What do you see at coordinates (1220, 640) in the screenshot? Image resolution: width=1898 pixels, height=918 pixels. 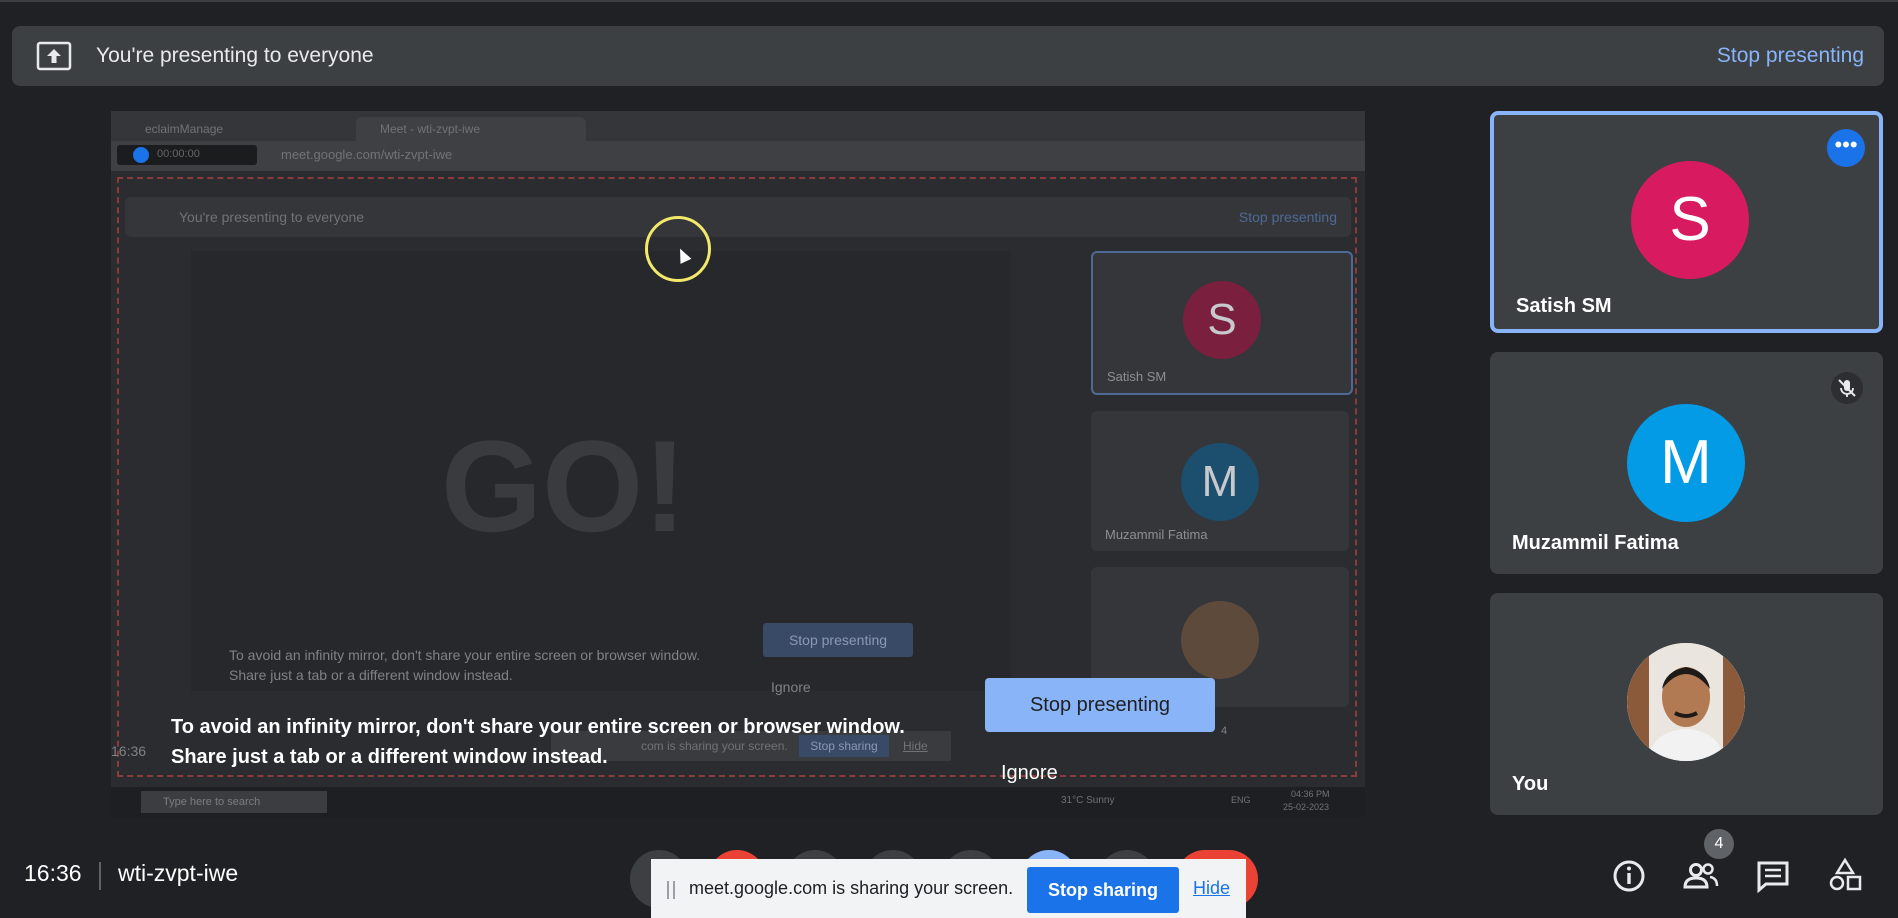 I see `inner-avatar` at bounding box center [1220, 640].